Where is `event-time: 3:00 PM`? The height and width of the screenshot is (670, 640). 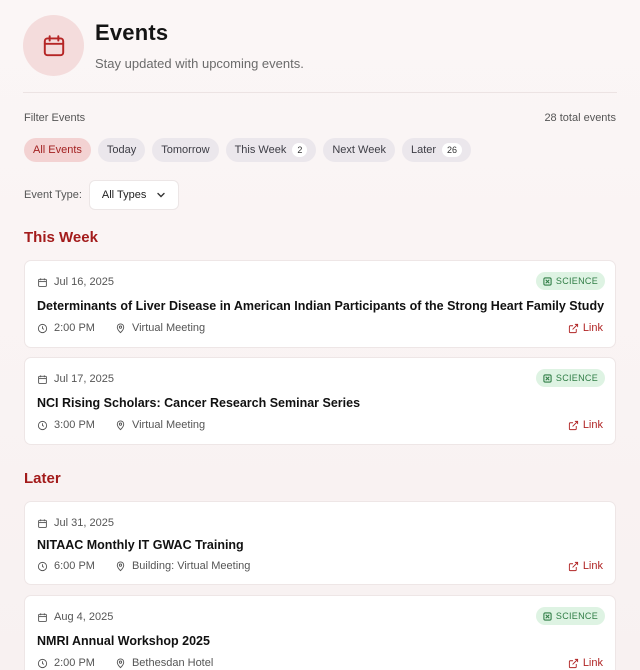
event-time: 3:00 PM is located at coordinates (74, 425).